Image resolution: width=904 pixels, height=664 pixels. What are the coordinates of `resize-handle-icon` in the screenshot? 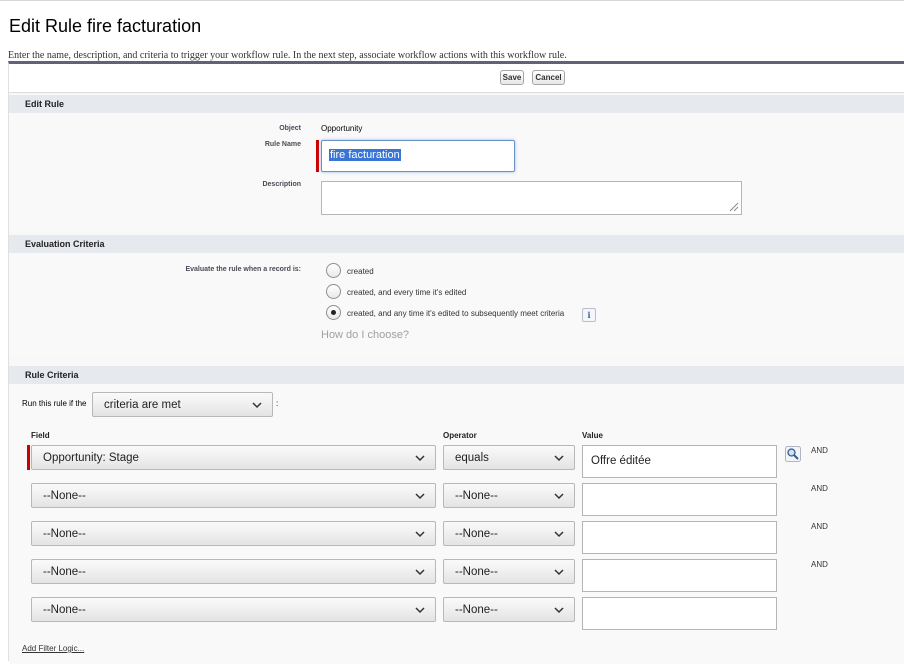 It's located at (734, 207).